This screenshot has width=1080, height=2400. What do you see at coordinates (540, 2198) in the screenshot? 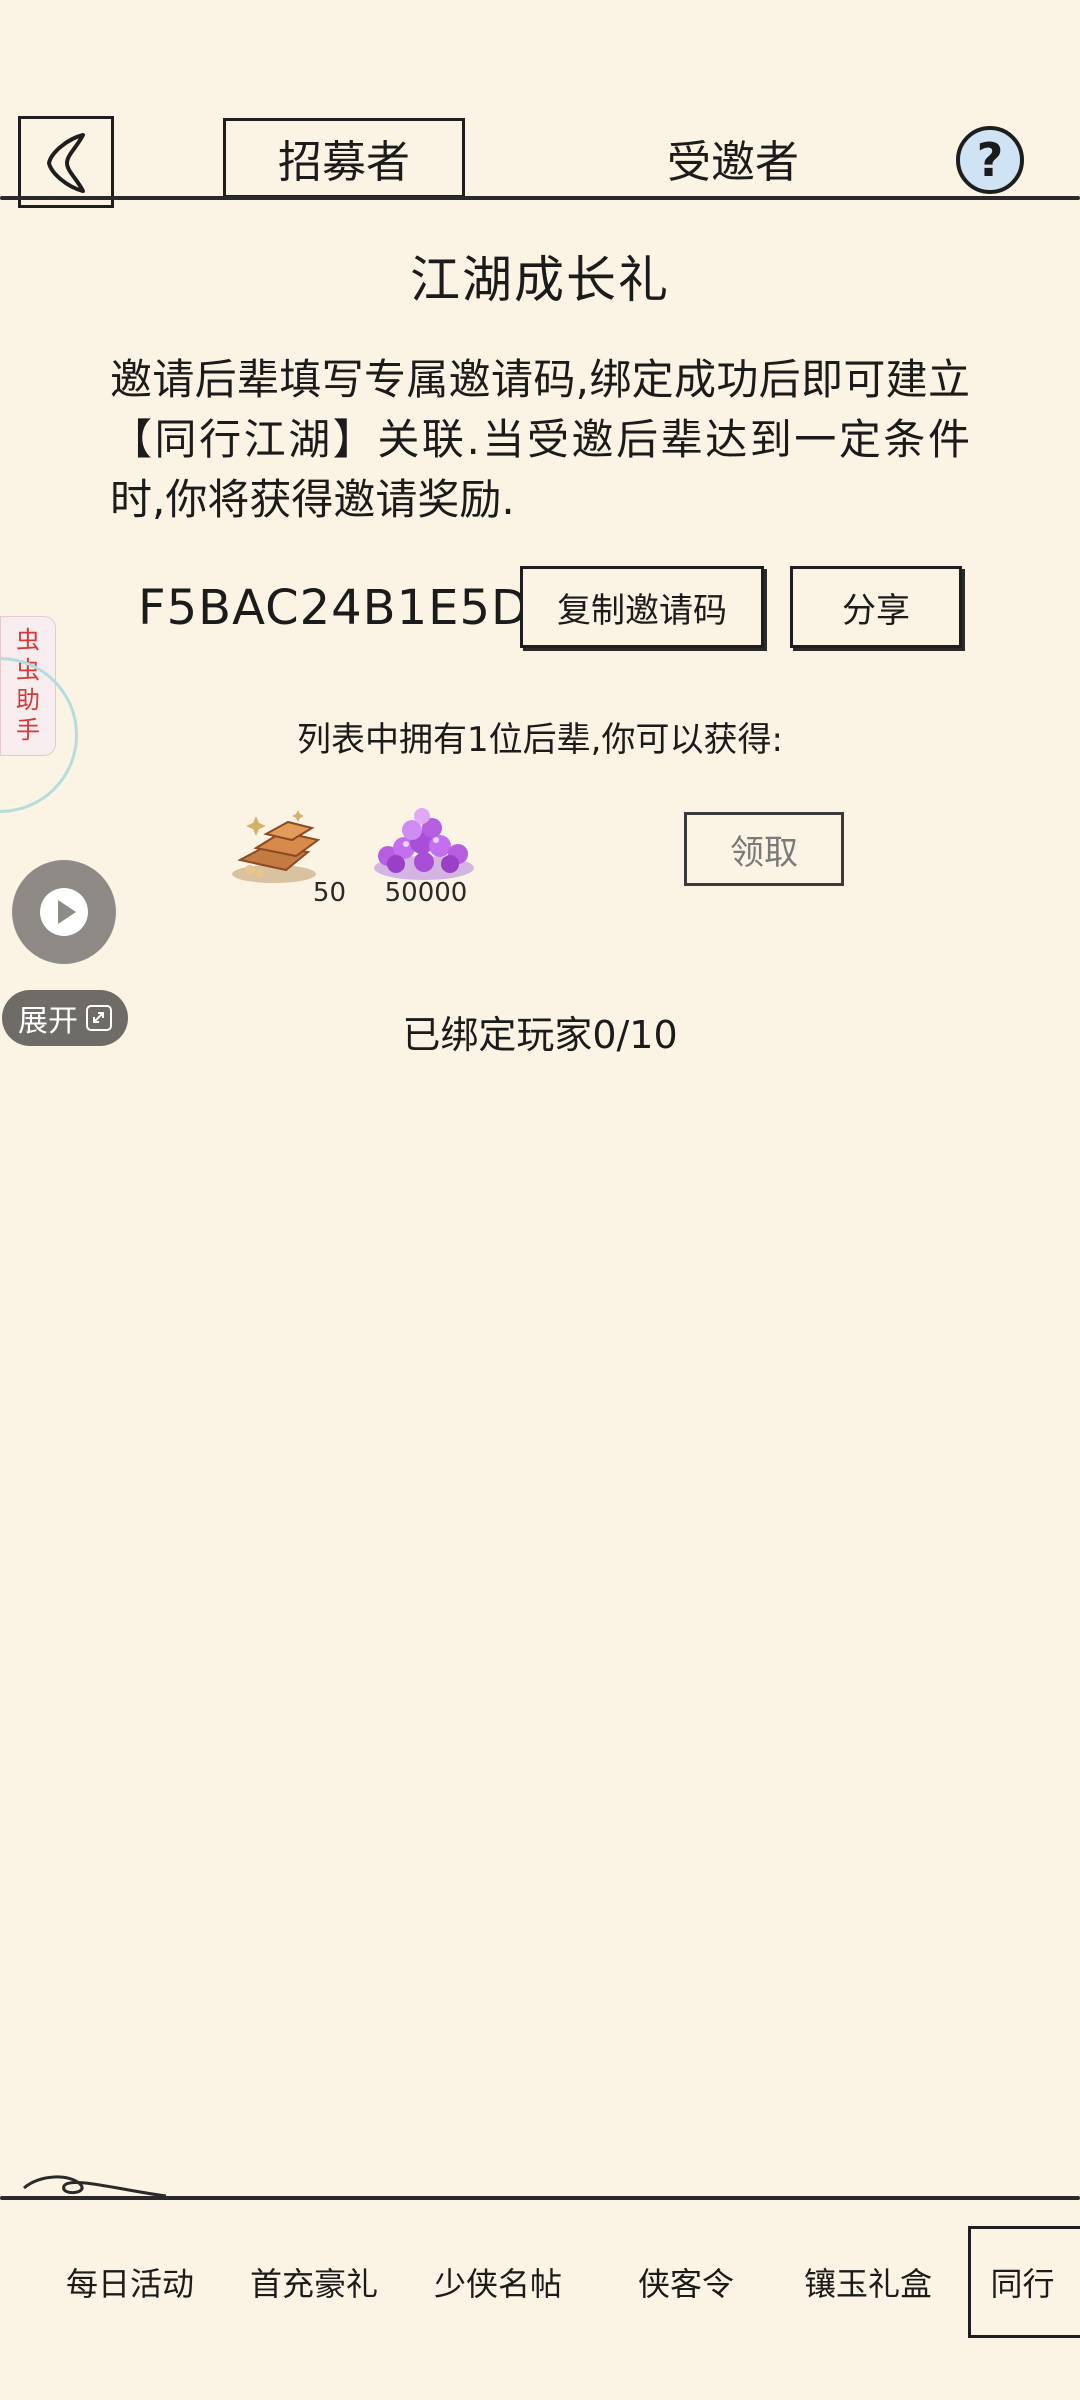
I see `bottom-divider` at bounding box center [540, 2198].